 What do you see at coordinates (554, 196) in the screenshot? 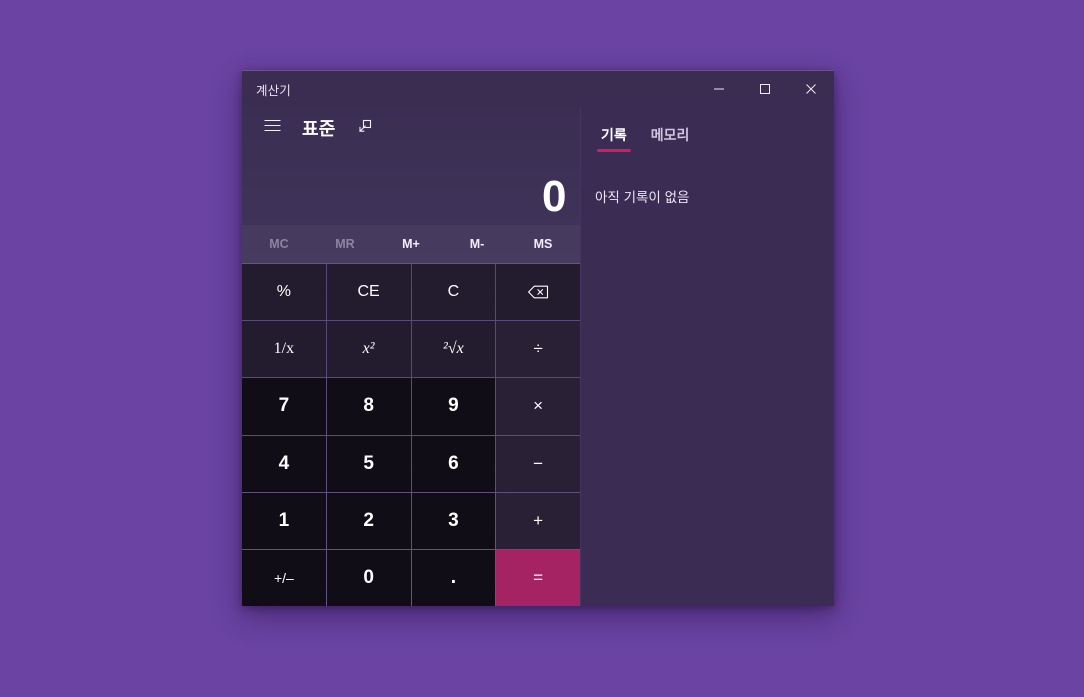
I see `display-value: 0` at bounding box center [554, 196].